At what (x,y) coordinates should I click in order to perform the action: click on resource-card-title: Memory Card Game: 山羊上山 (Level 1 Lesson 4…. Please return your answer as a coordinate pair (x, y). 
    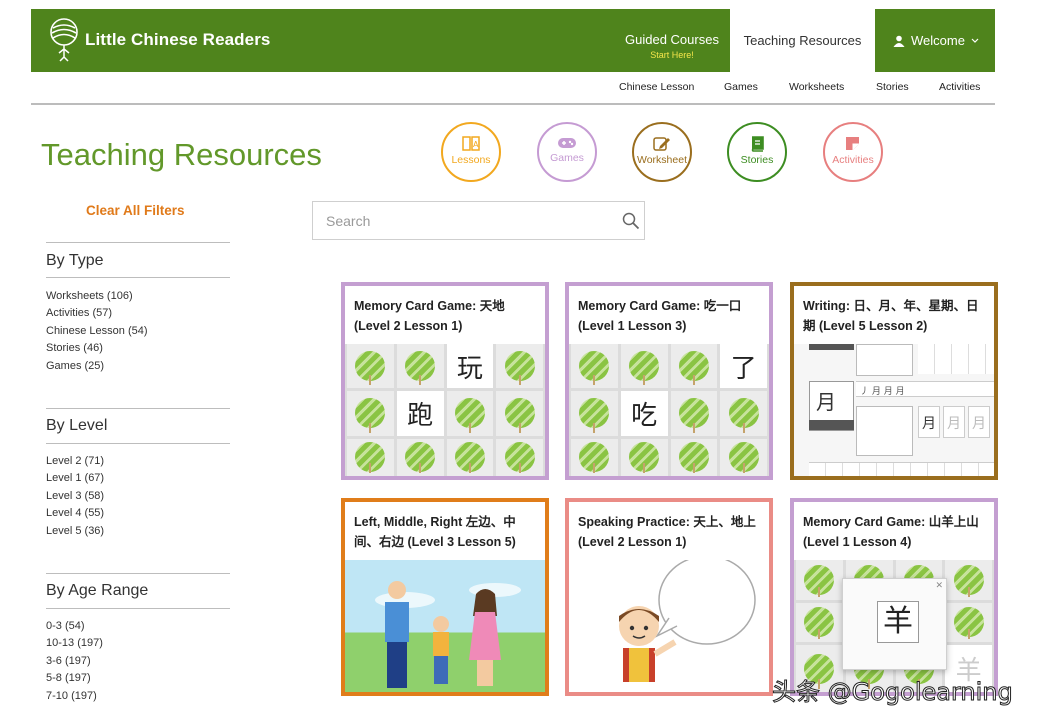
    Looking at the image, I should click on (891, 532).